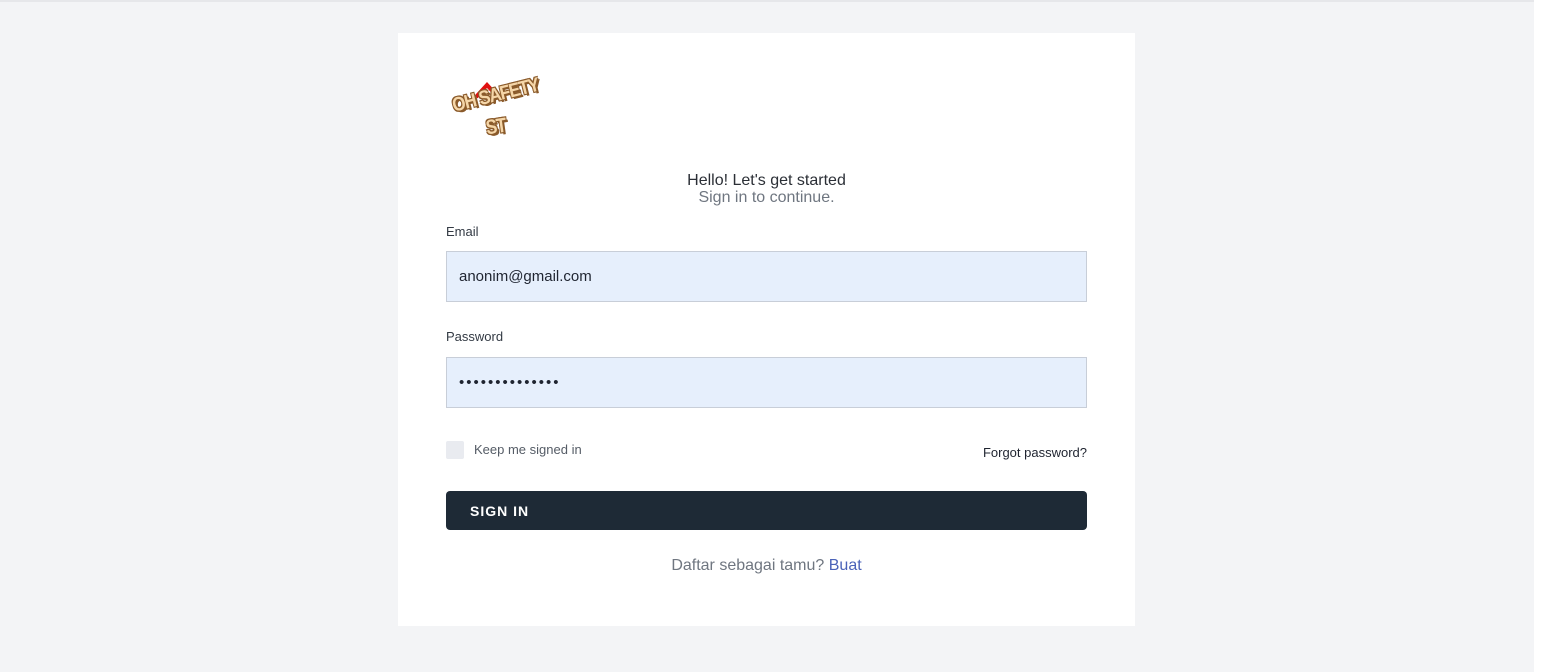 This screenshot has height=672, width=1556. What do you see at coordinates (1035, 452) in the screenshot?
I see `forgot-password-link: Forgot password?` at bounding box center [1035, 452].